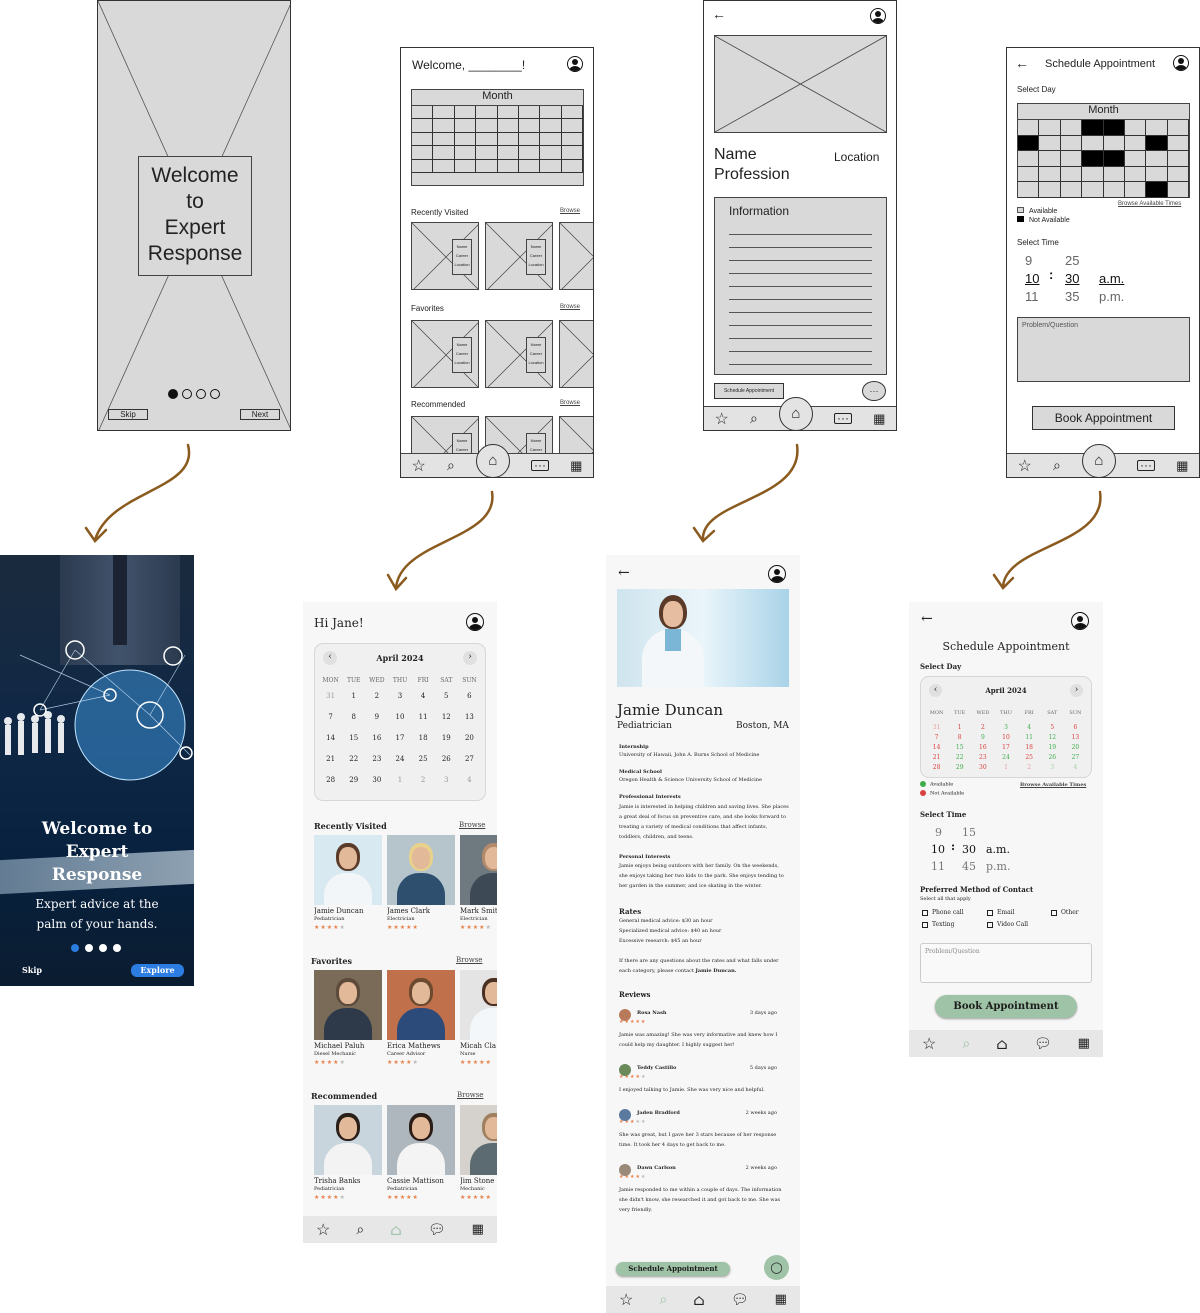 This screenshot has height=1313, width=1200. I want to click on minute-option: 35, so click(1072, 297).